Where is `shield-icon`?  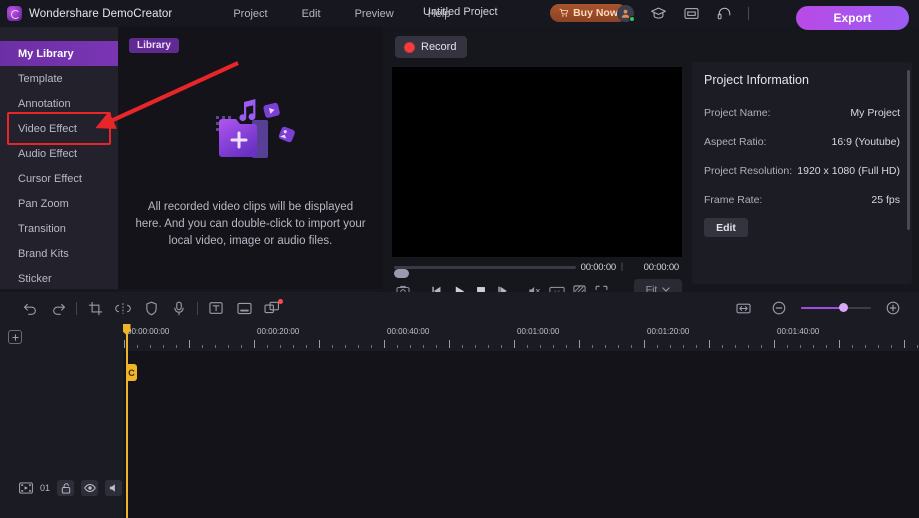
shield-icon is located at coordinates (151, 308).